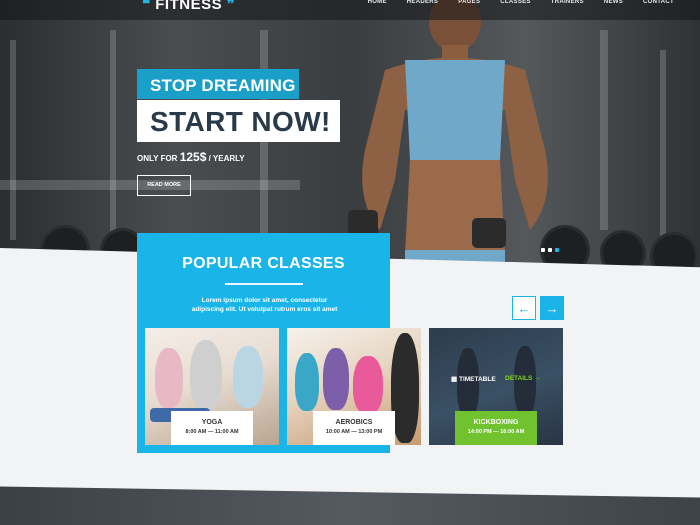 This screenshot has height=525, width=700. I want to click on class-time: 14:00 PM — 16:00 AM, so click(496, 432).